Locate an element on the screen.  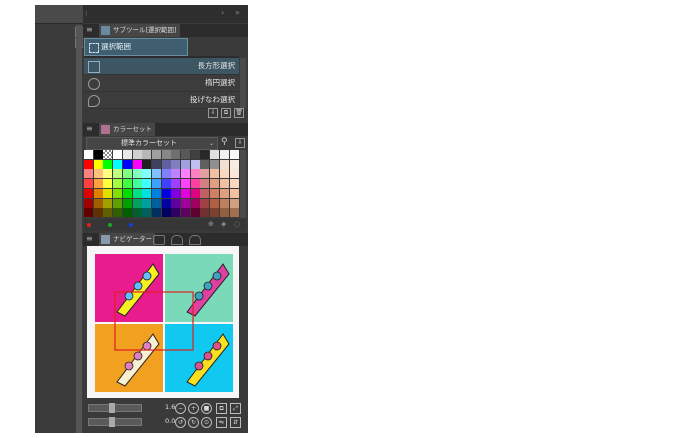
tab-colorset: カラーセット is located at coordinates (127, 129).